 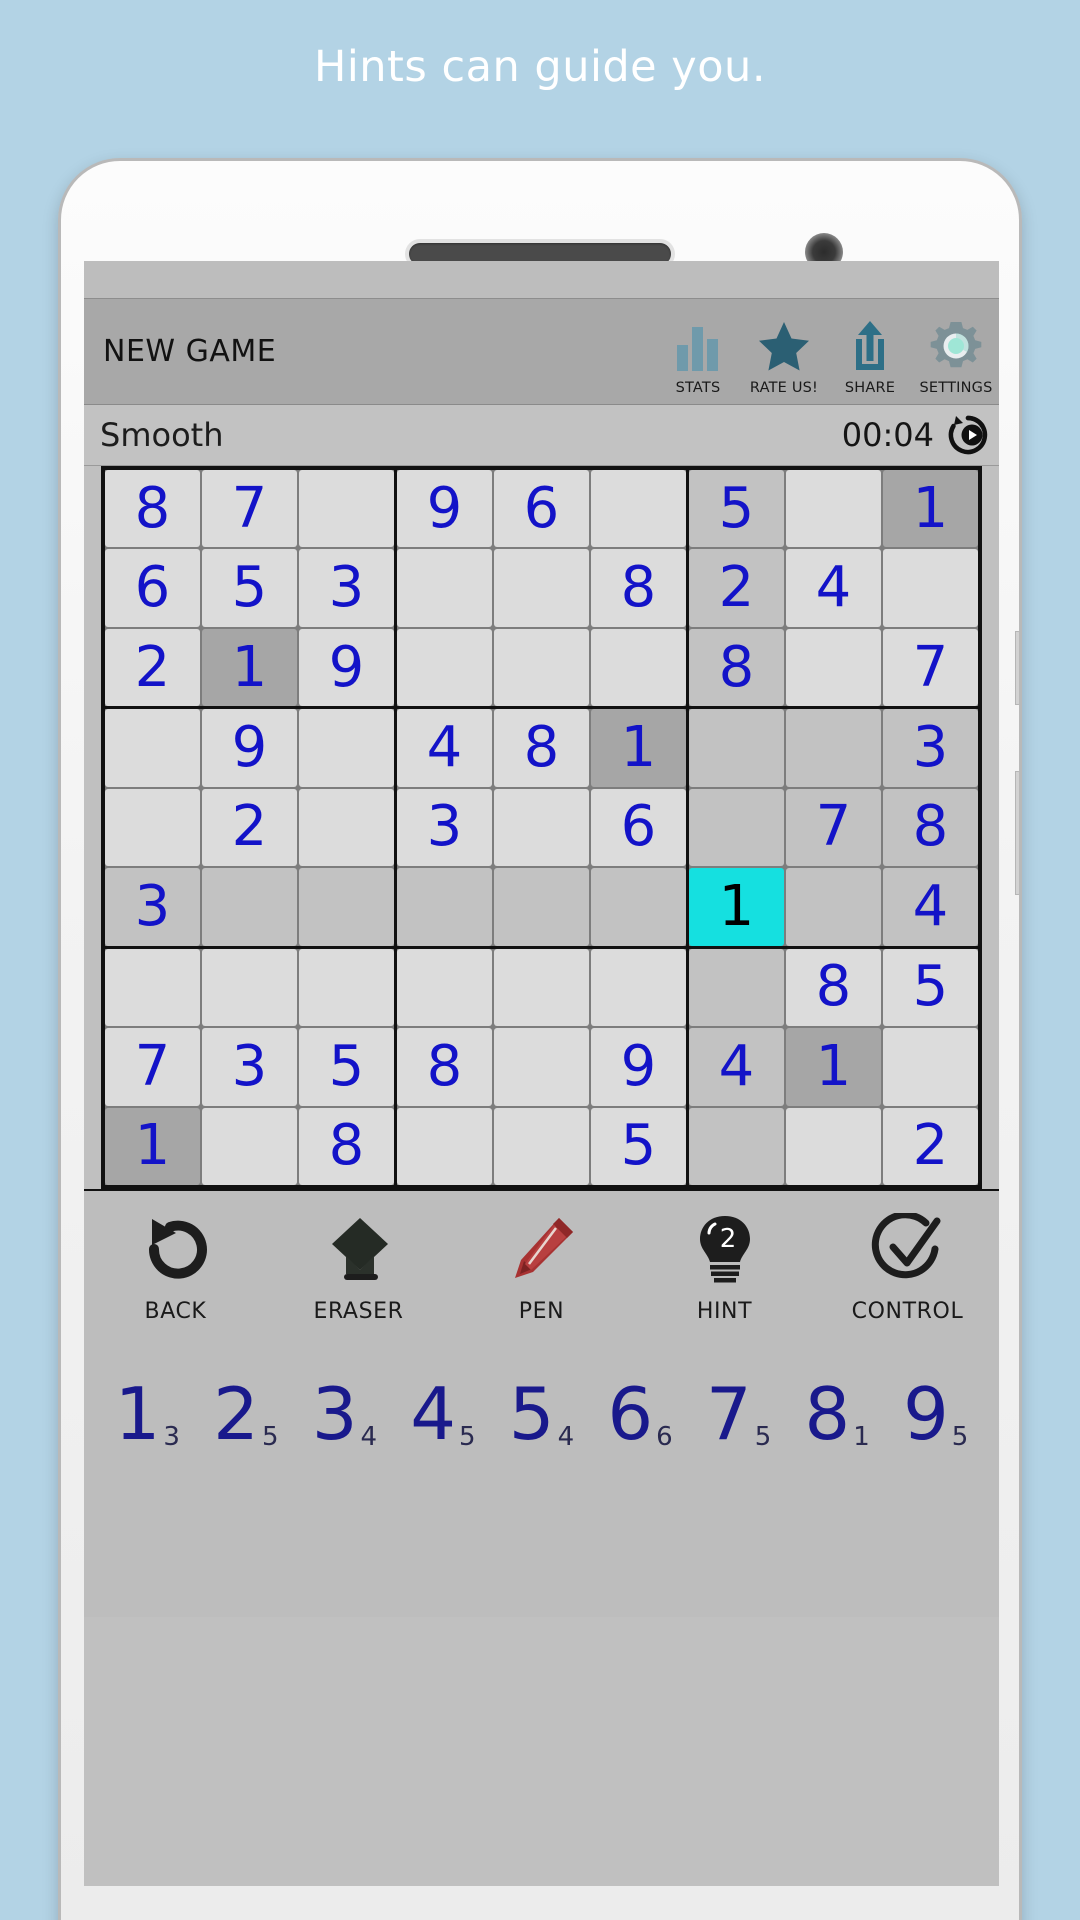 What do you see at coordinates (346, 509) in the screenshot?
I see `sudoku-cell-r1c3` at bounding box center [346, 509].